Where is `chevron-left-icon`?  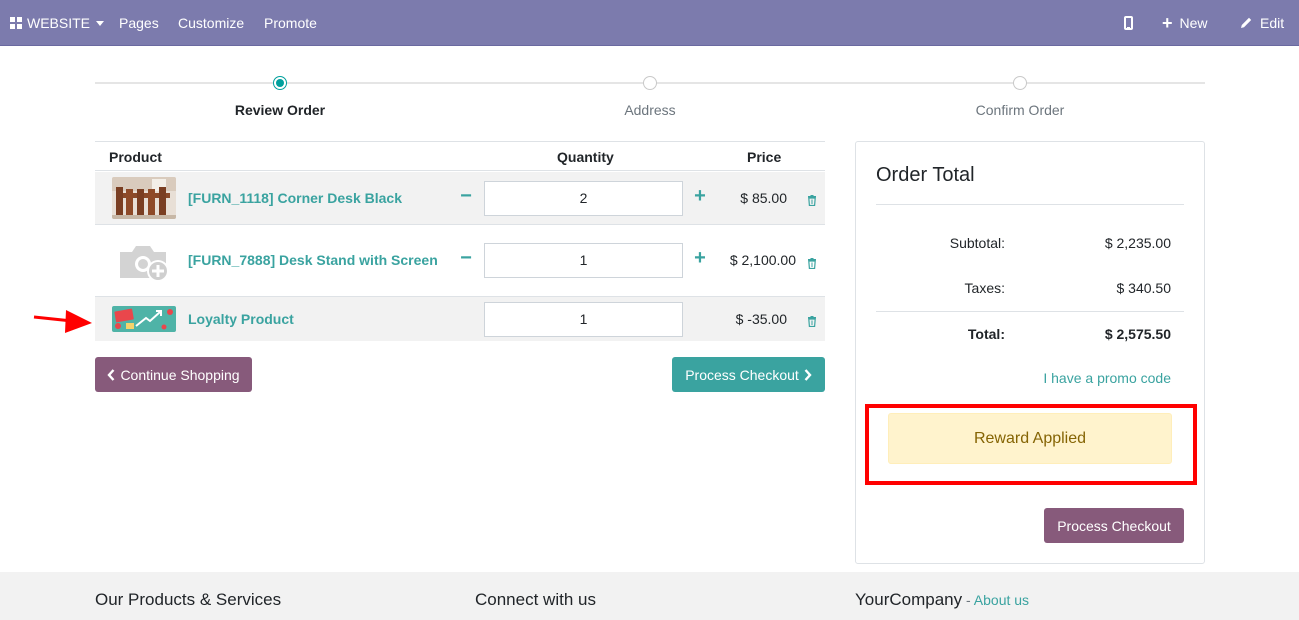 chevron-left-icon is located at coordinates (111, 374).